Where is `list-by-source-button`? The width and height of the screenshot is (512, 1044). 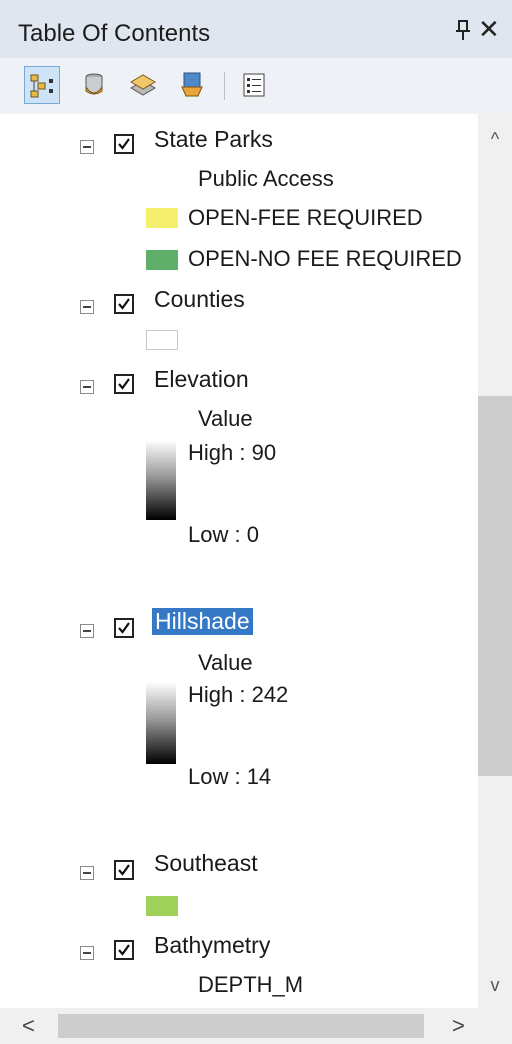
list-by-source-button is located at coordinates (94, 85).